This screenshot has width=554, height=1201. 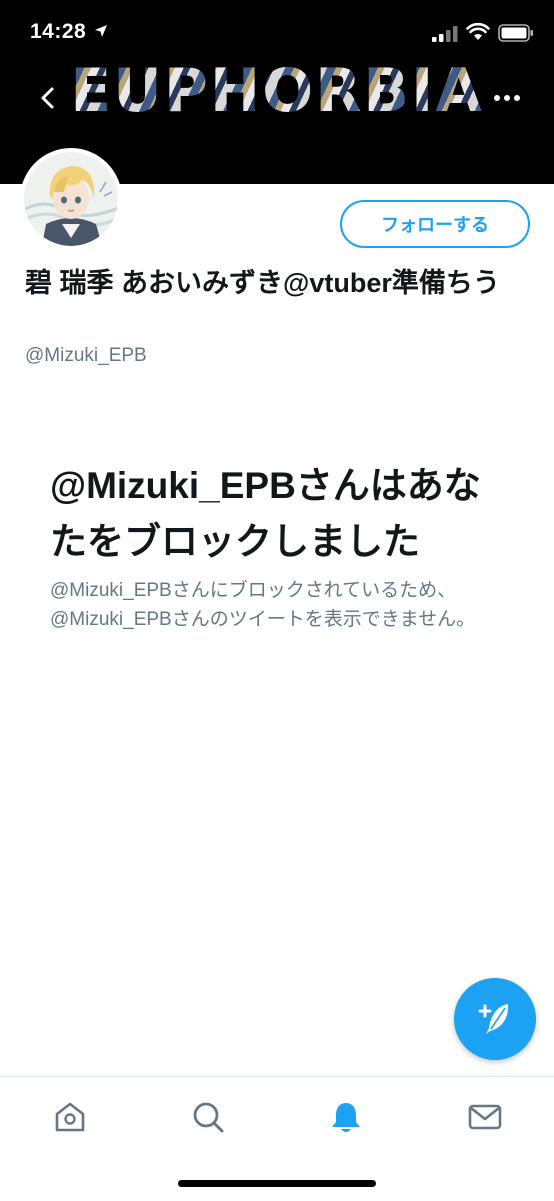 I want to click on cellular-signal-icon, so click(x=445, y=34).